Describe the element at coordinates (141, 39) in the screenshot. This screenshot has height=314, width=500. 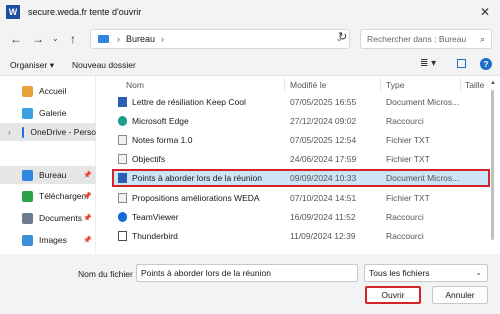
I see `address-location: Bureau` at that location.